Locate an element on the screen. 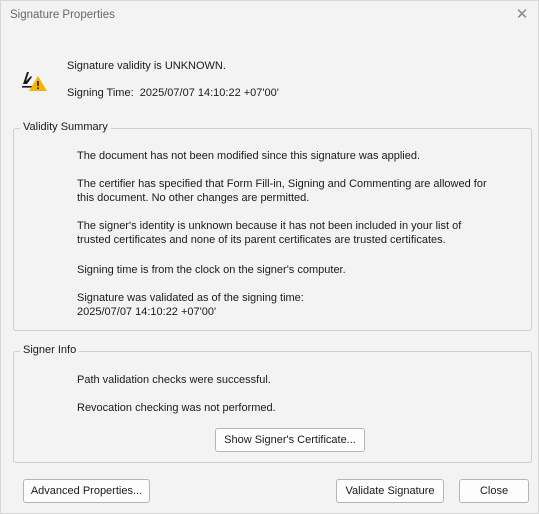 The width and height of the screenshot is (539, 514). signature-warning-icon is located at coordinates (34, 81).